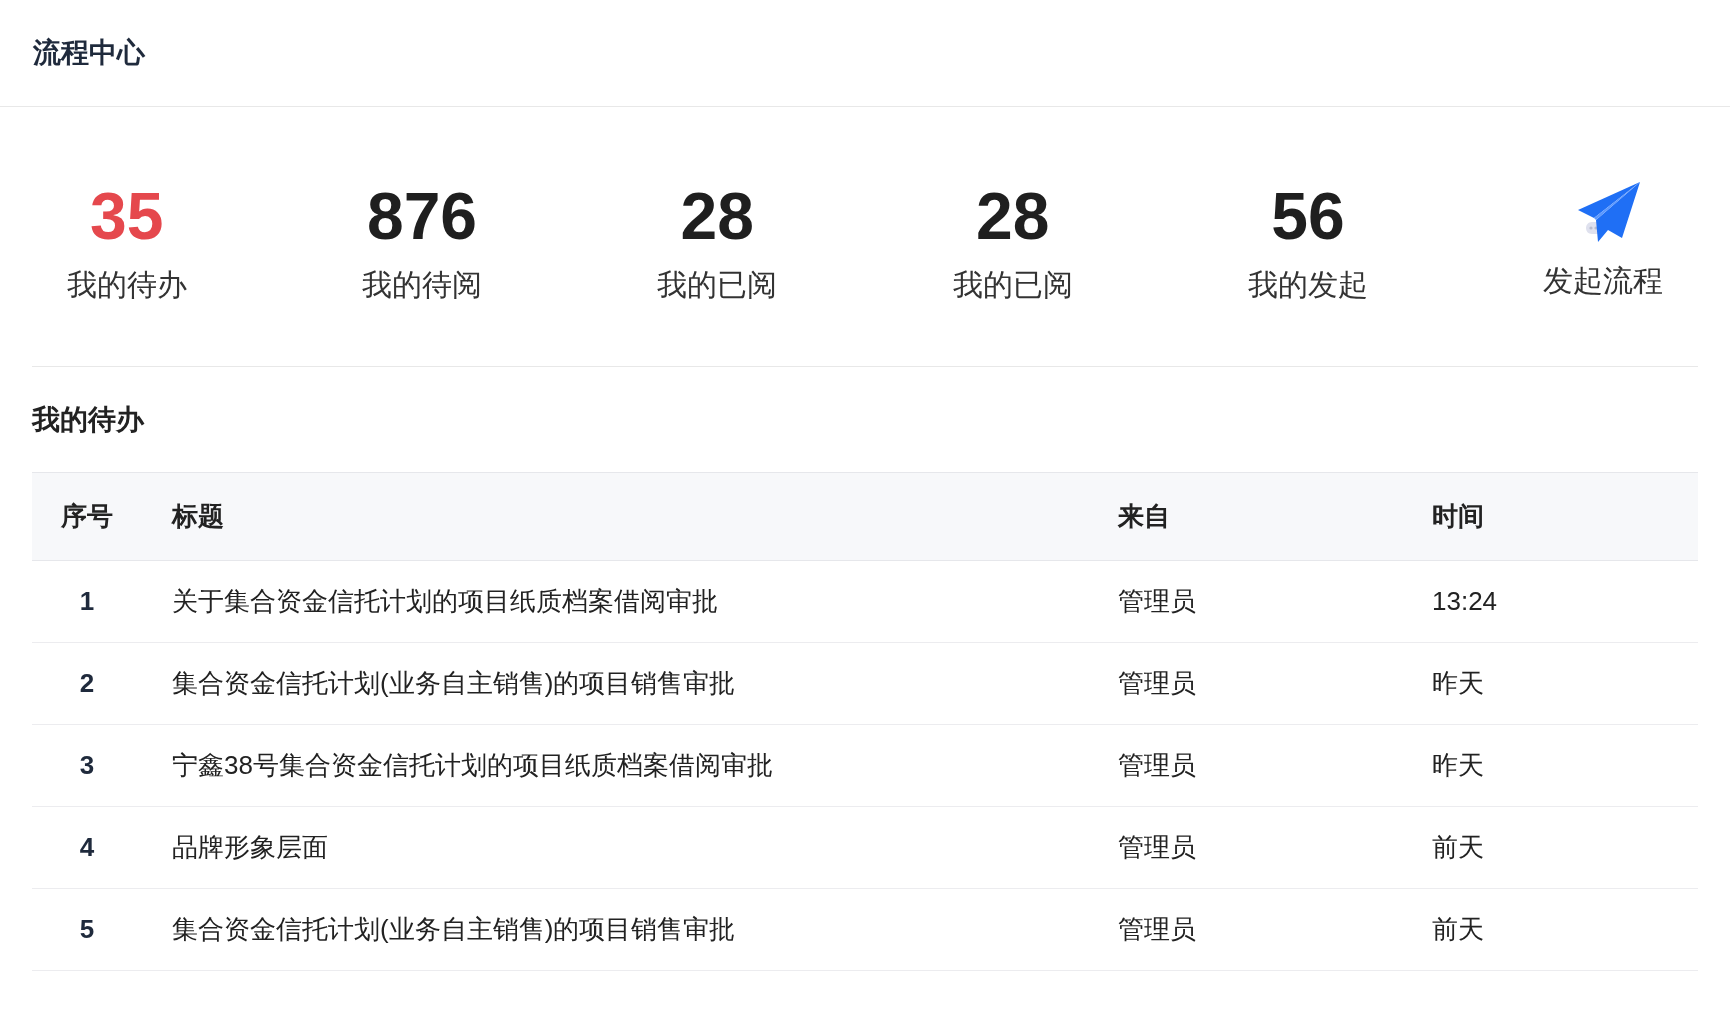 Image resolution: width=1730 pixels, height=1016 pixels. What do you see at coordinates (87, 765) in the screenshot?
I see `table-cell: 3` at bounding box center [87, 765].